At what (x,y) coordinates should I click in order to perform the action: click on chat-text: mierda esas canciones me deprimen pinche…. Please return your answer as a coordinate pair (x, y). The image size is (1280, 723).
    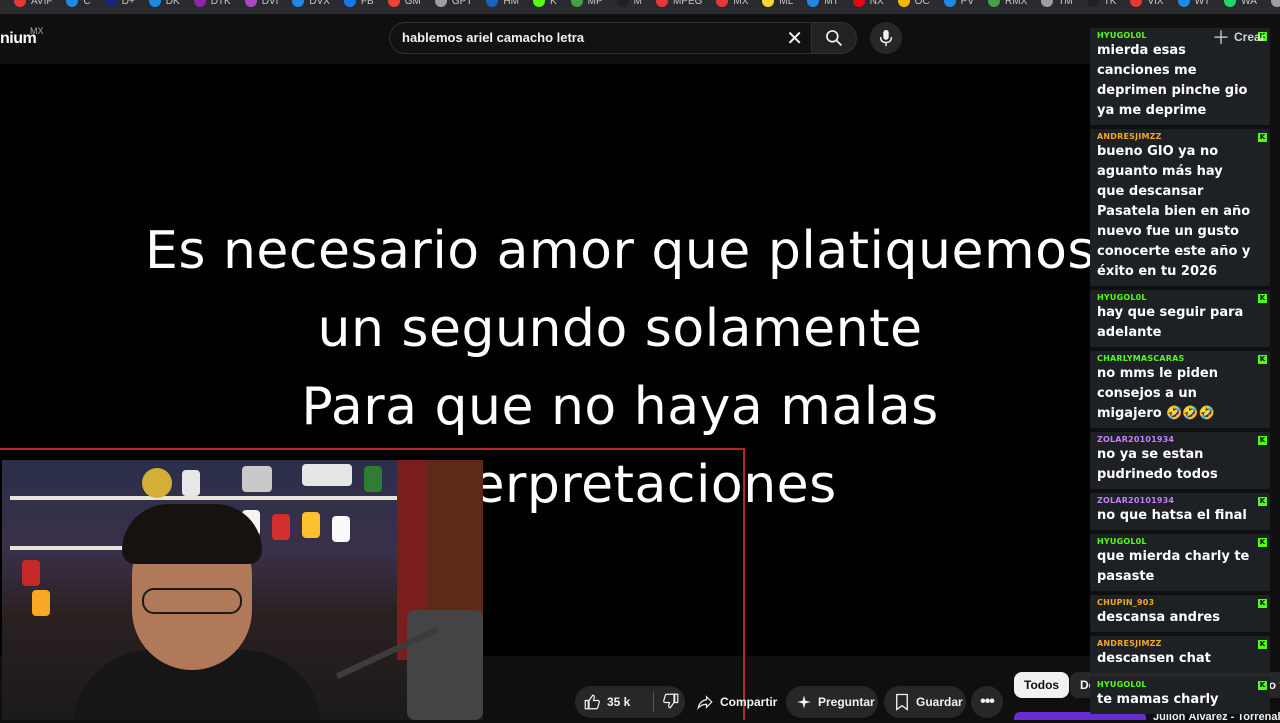
    Looking at the image, I should click on (1172, 80).